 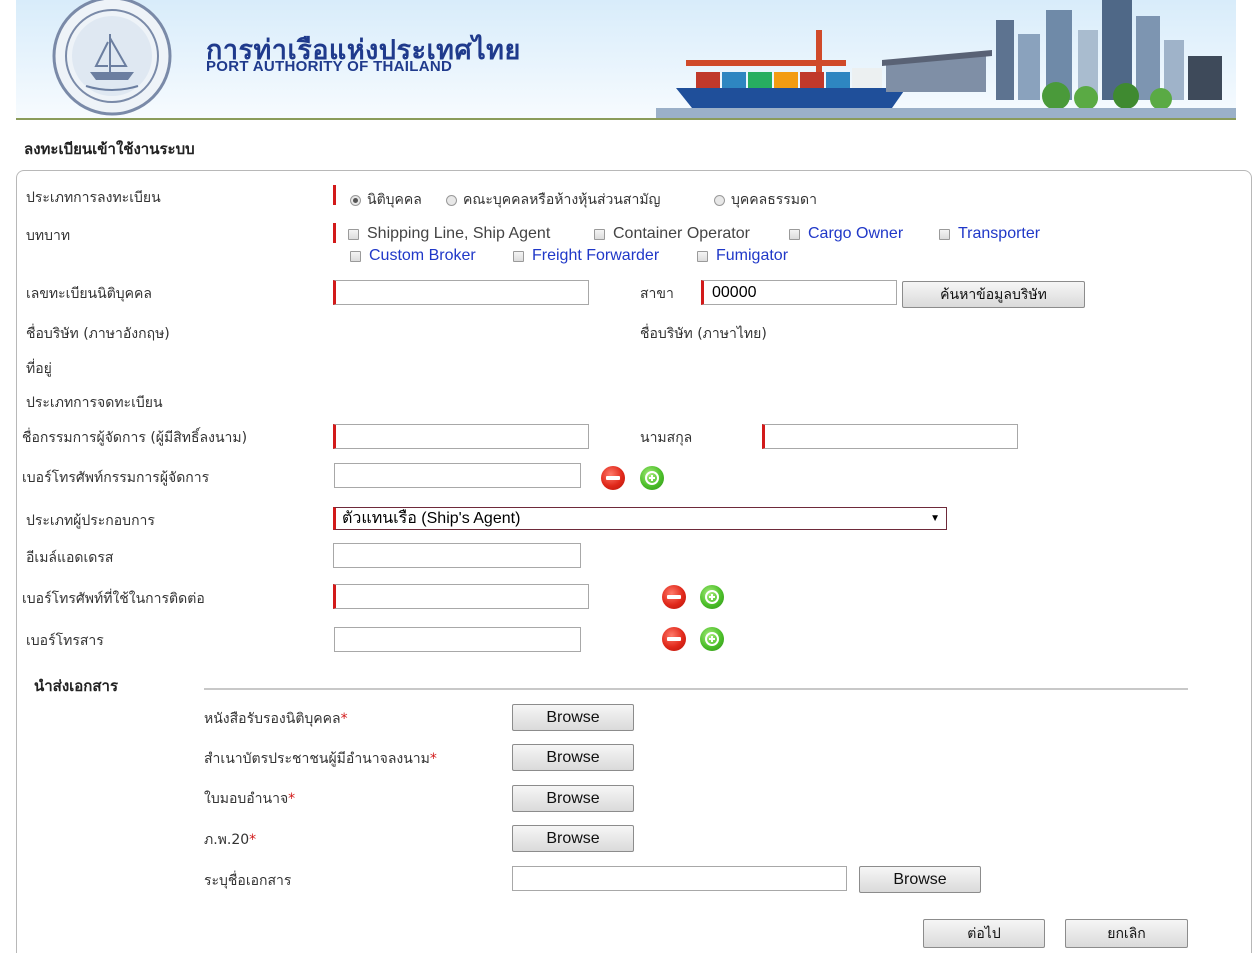 What do you see at coordinates (461, 436) in the screenshot?
I see `director-name-input` at bounding box center [461, 436].